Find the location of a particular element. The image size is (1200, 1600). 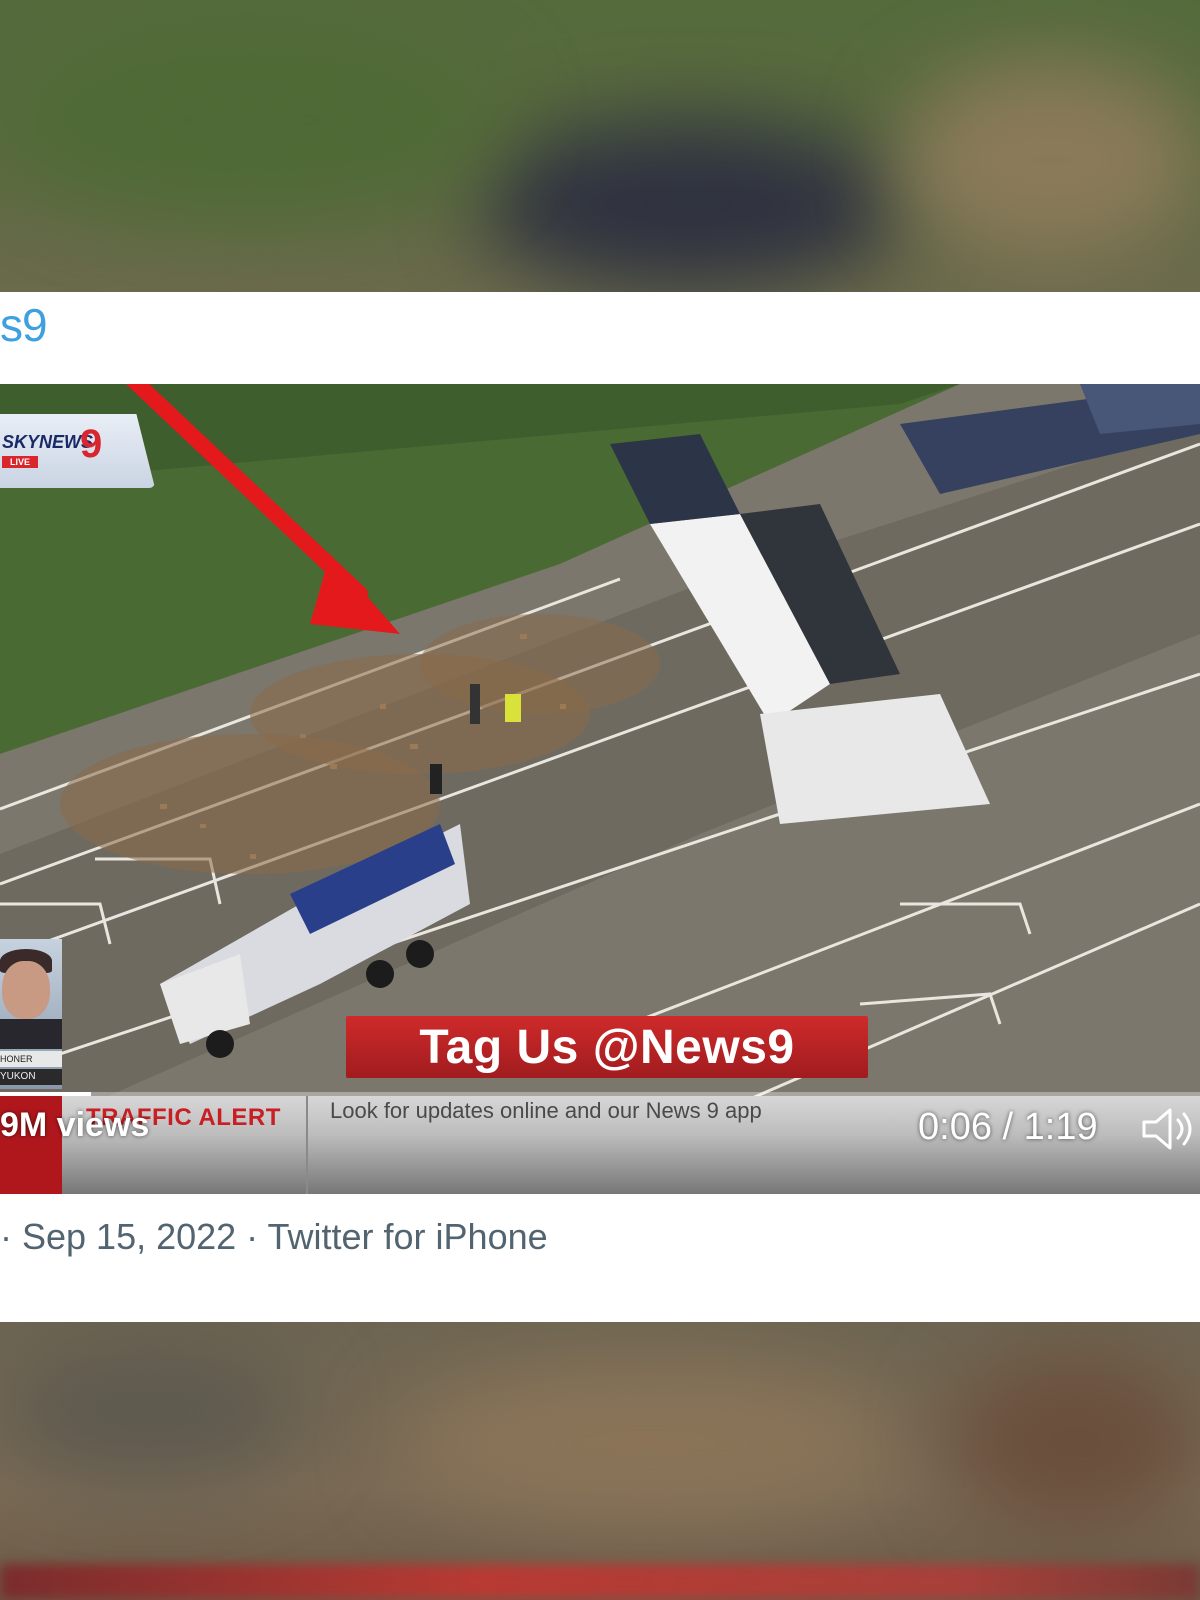

tag-us-banner: Tag Us @News9 is located at coordinates (607, 1047).